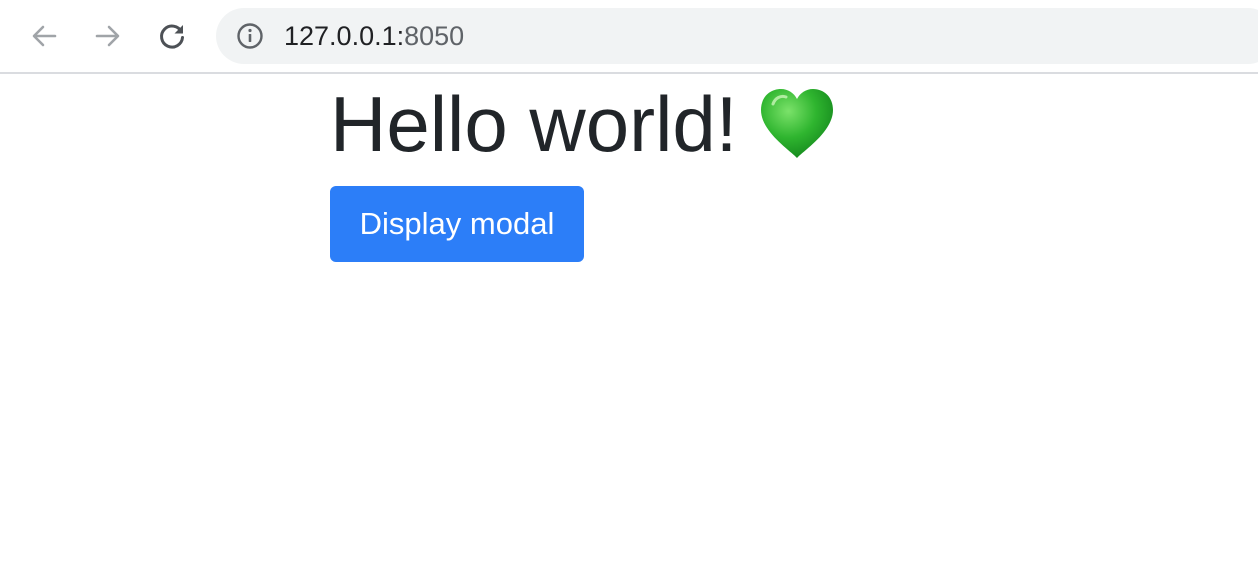  What do you see at coordinates (344, 36) in the screenshot?
I see `url-host: 127.0.0.1:` at bounding box center [344, 36].